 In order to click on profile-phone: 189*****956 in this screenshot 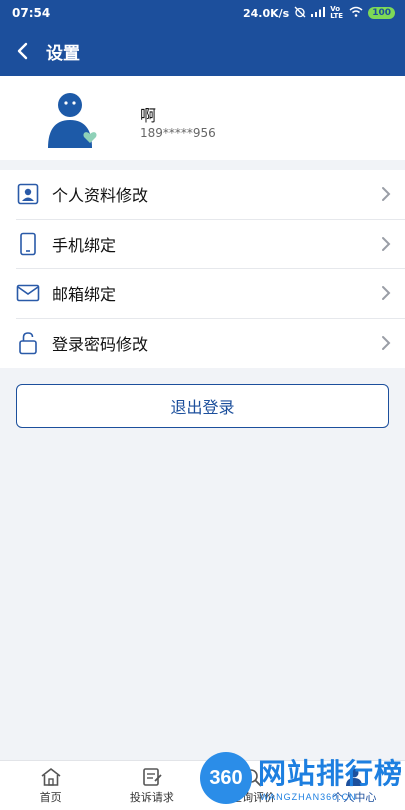, I will do `click(178, 133)`.